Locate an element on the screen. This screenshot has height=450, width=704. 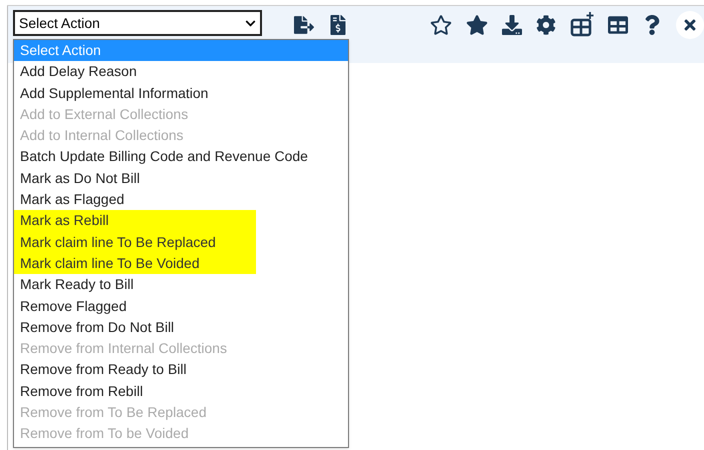
dropdown-option: Remove from Rebill is located at coordinates (181, 391).